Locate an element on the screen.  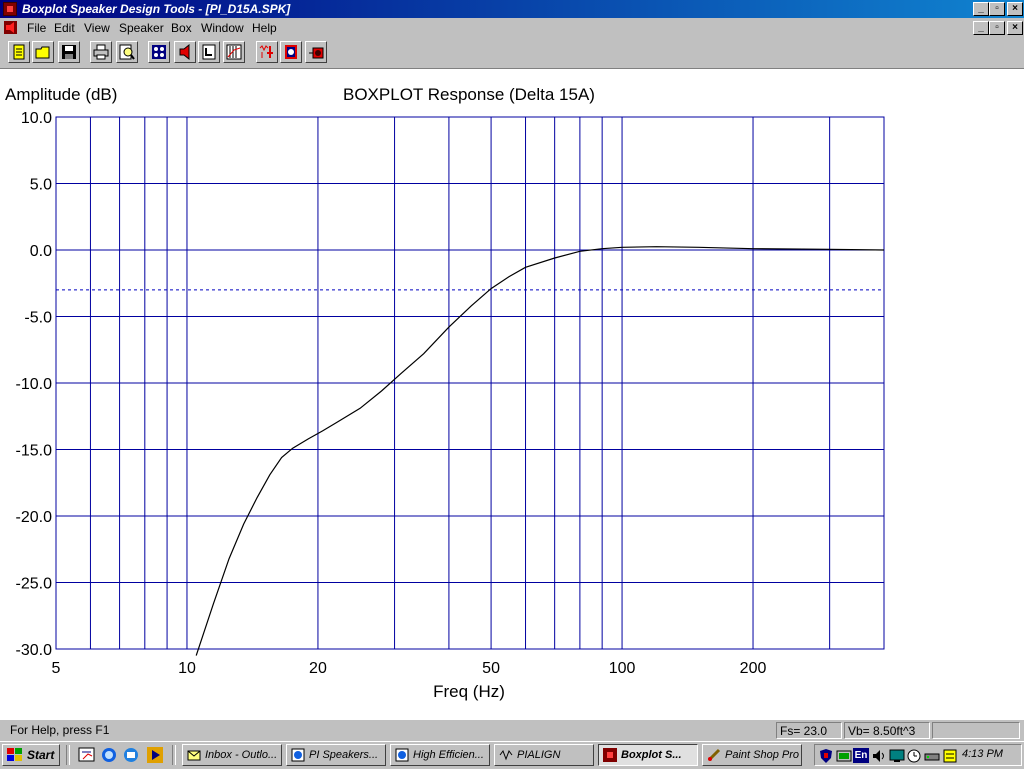
crossover-button is located at coordinates (267, 52).